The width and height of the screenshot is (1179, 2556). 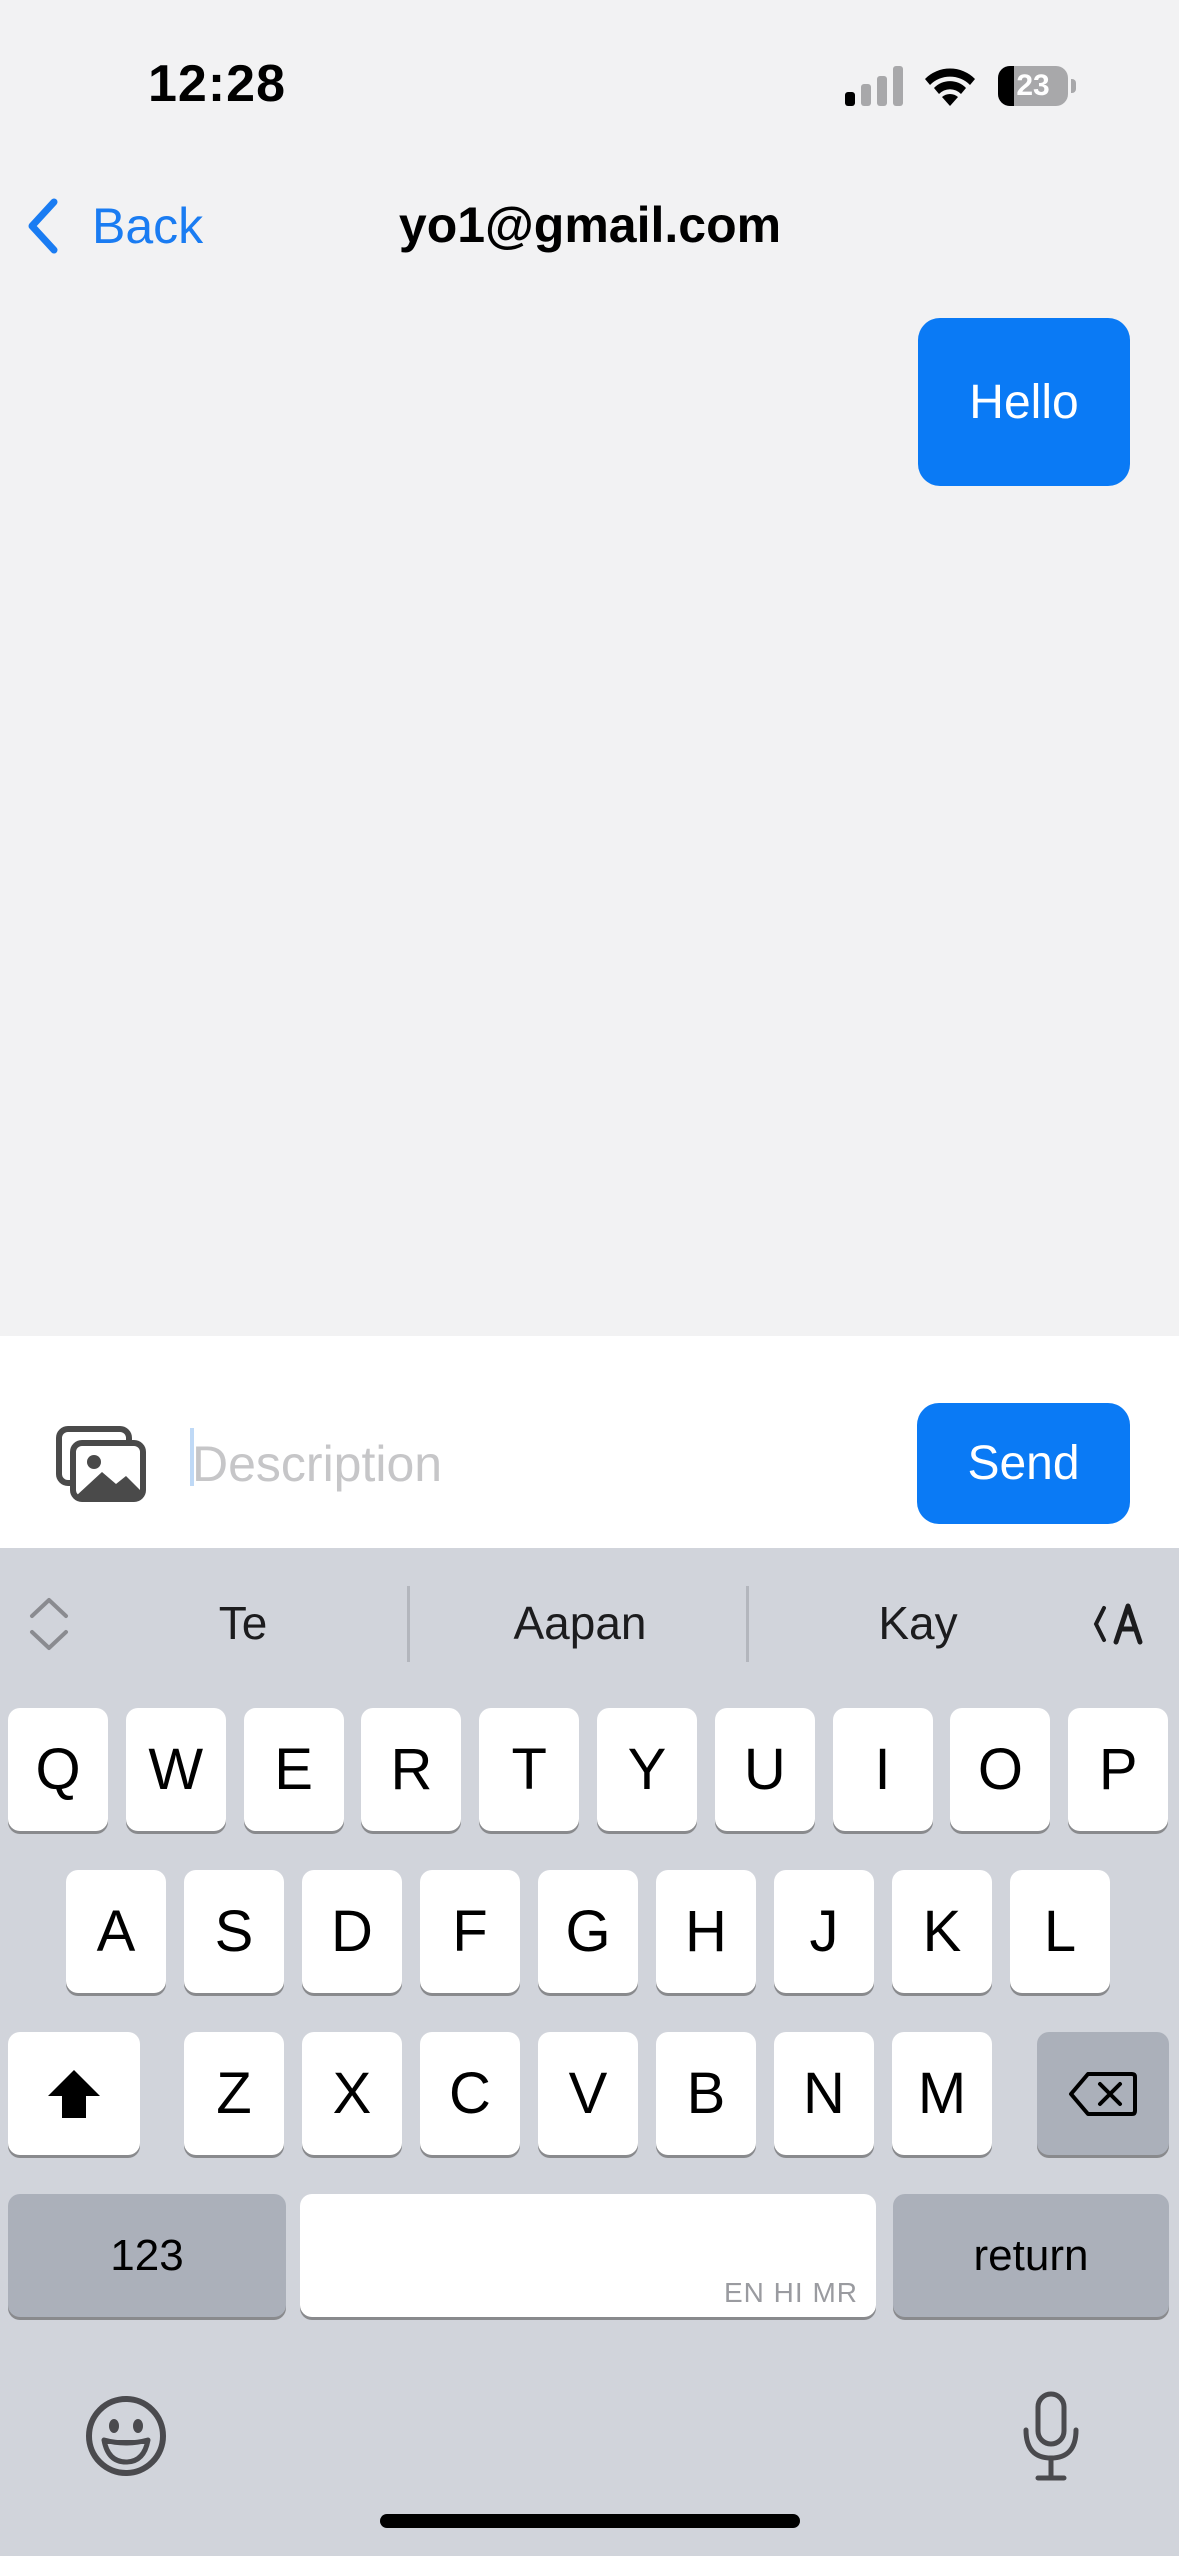 I want to click on return-key-label: return, so click(x=1031, y=2255).